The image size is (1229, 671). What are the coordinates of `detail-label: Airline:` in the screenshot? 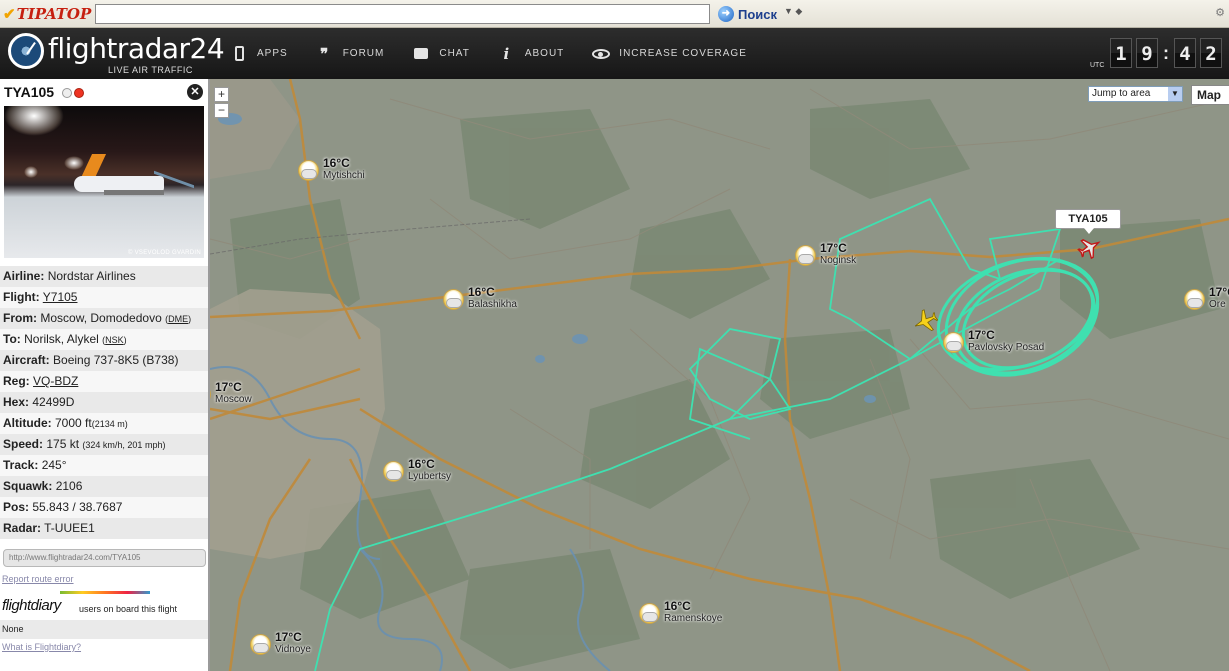 It's located at (24, 276).